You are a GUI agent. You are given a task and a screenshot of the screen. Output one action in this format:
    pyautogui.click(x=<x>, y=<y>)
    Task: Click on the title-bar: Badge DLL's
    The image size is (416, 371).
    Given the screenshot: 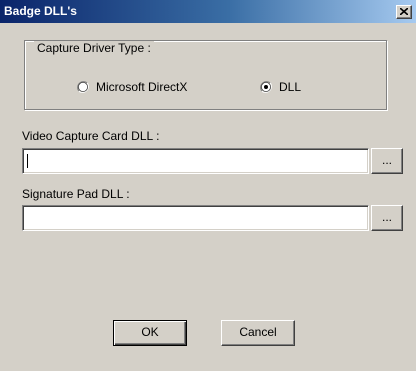 What is the action you would take?
    pyautogui.click(x=208, y=11)
    